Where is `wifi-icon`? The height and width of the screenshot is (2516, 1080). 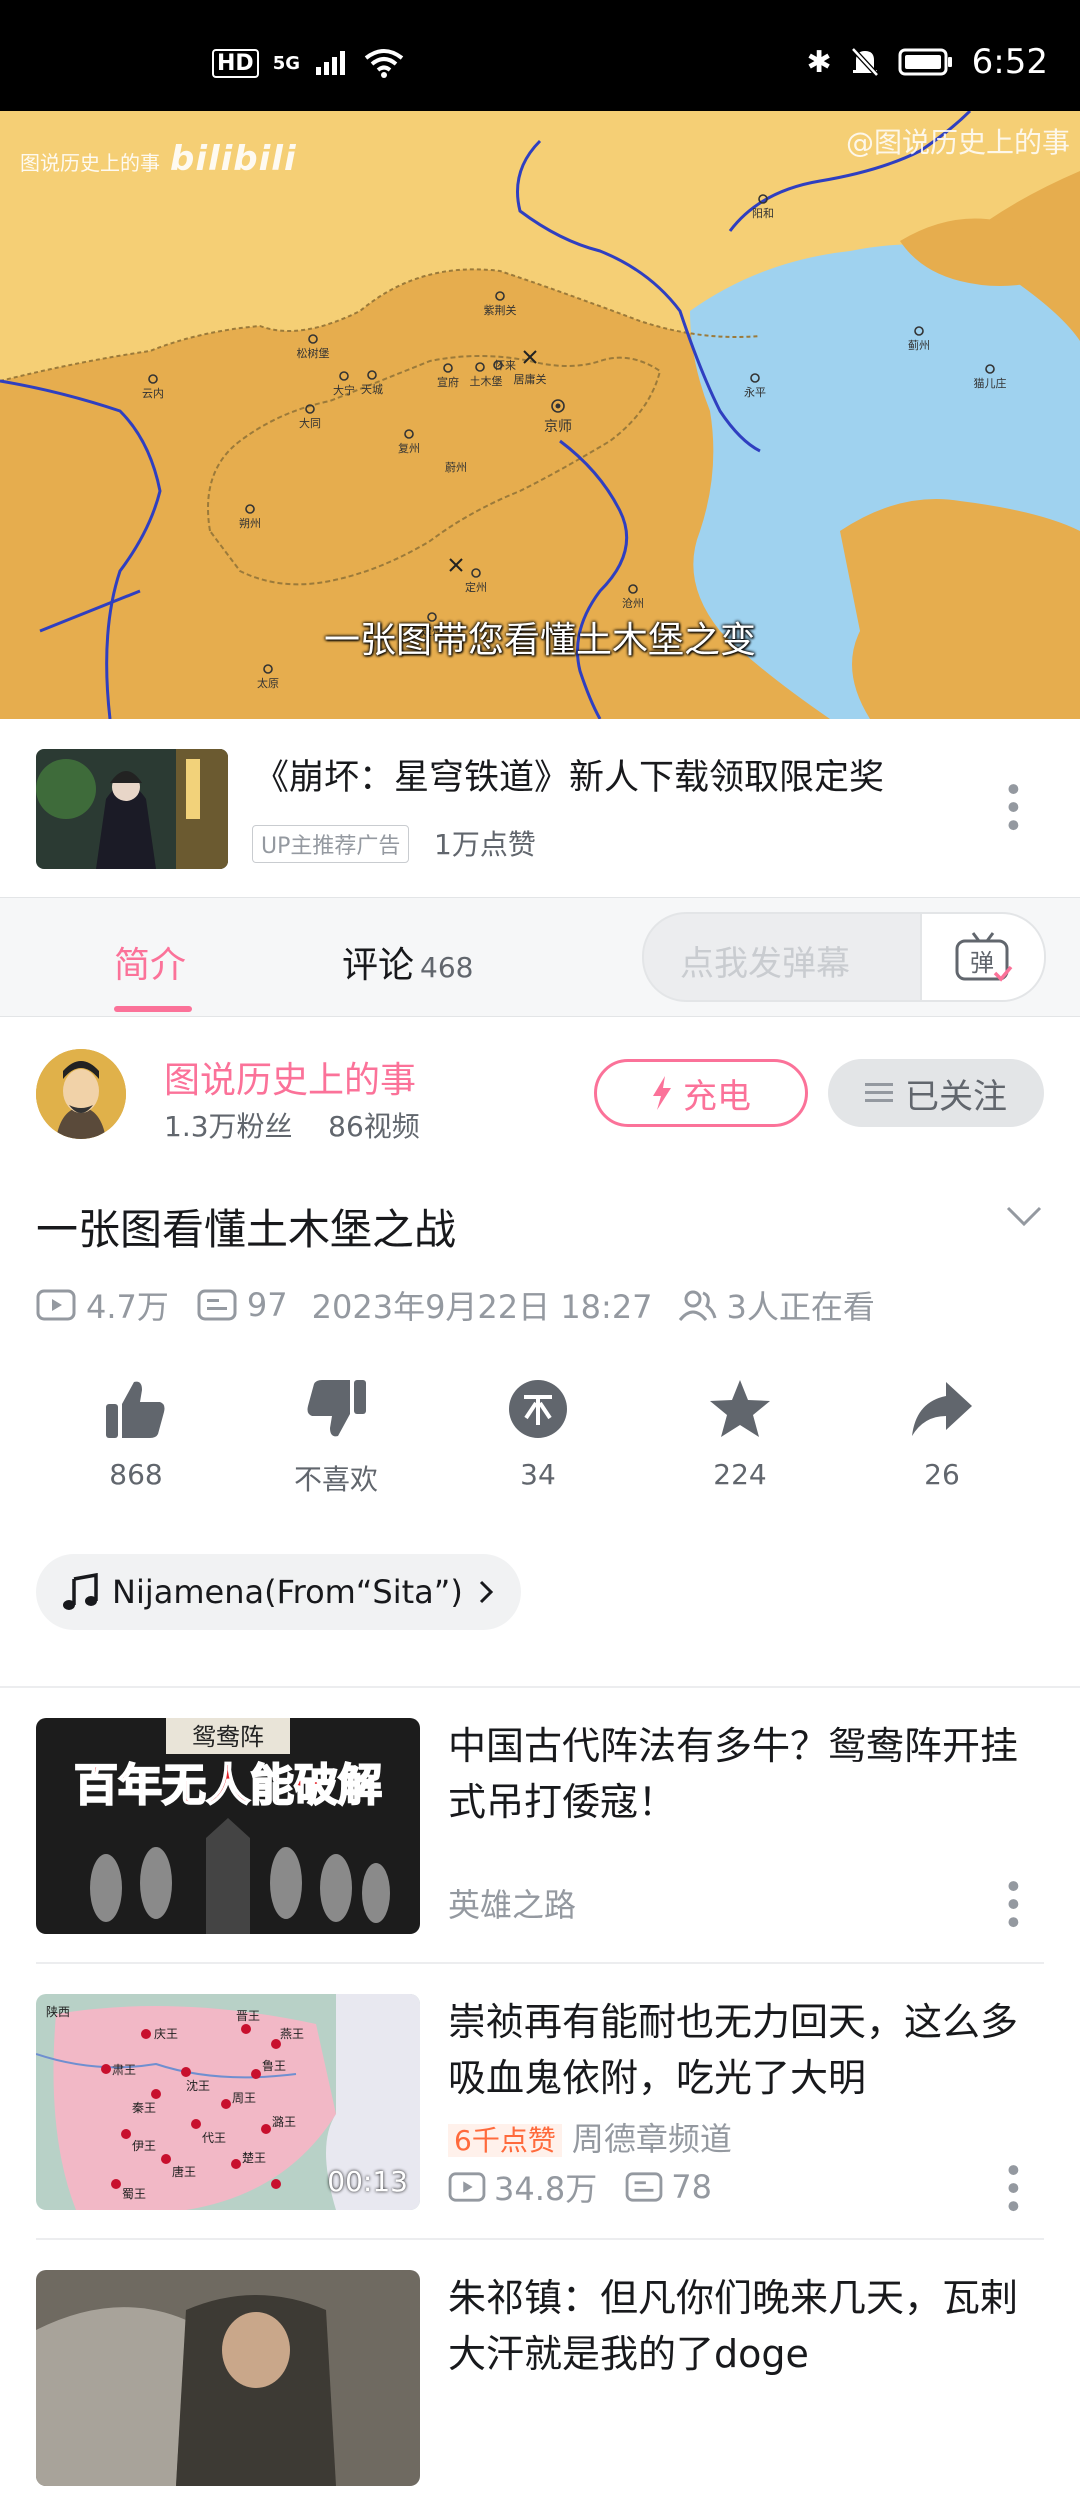
wifi-icon is located at coordinates (384, 63).